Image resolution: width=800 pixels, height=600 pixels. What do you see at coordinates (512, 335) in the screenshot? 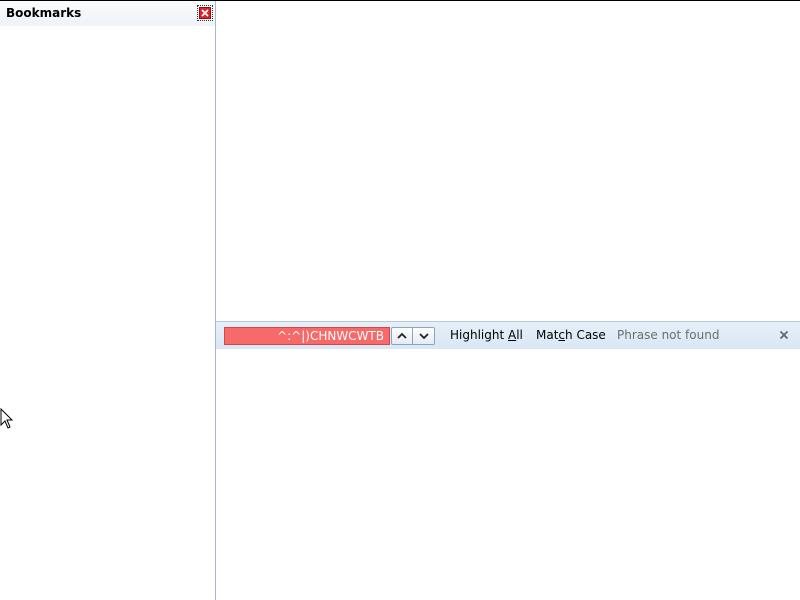
I see `highlight-all-accesskey: A` at bounding box center [512, 335].